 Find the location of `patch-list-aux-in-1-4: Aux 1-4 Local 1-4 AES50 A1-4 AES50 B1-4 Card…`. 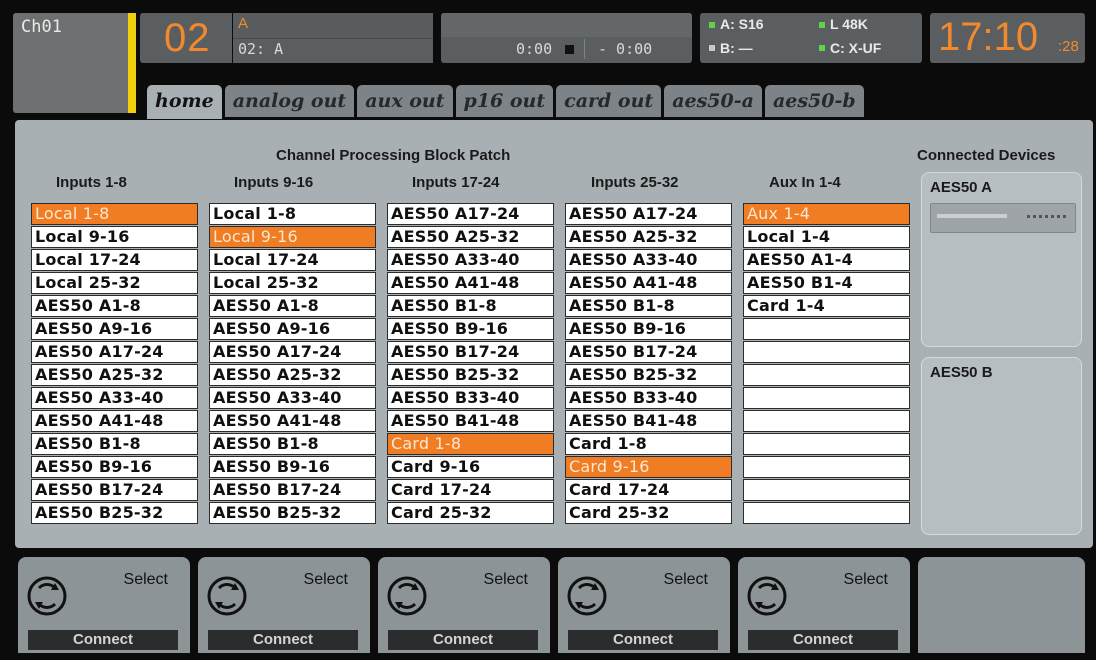

patch-list-aux-in-1-4: Aux 1-4 Local 1-4 AES50 A1-4 AES50 B1-4 Card… is located at coordinates (826, 364).